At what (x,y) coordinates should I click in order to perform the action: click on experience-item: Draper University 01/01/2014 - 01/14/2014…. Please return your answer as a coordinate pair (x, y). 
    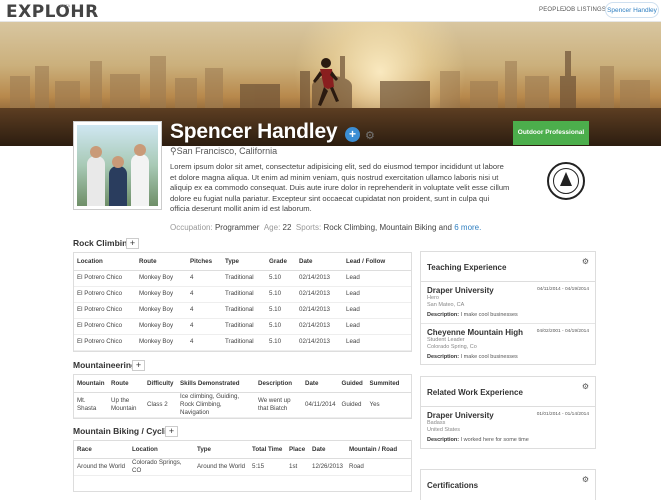
    Looking at the image, I should click on (508, 427).